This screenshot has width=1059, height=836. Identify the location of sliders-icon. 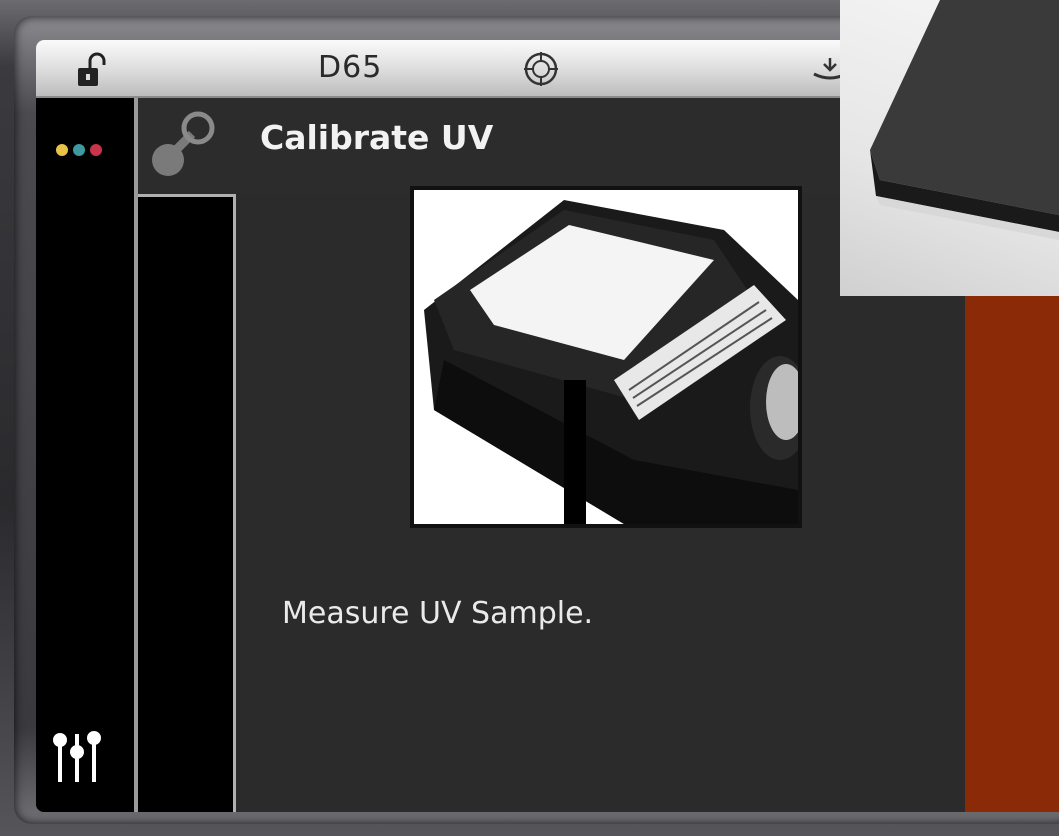
(77, 755).